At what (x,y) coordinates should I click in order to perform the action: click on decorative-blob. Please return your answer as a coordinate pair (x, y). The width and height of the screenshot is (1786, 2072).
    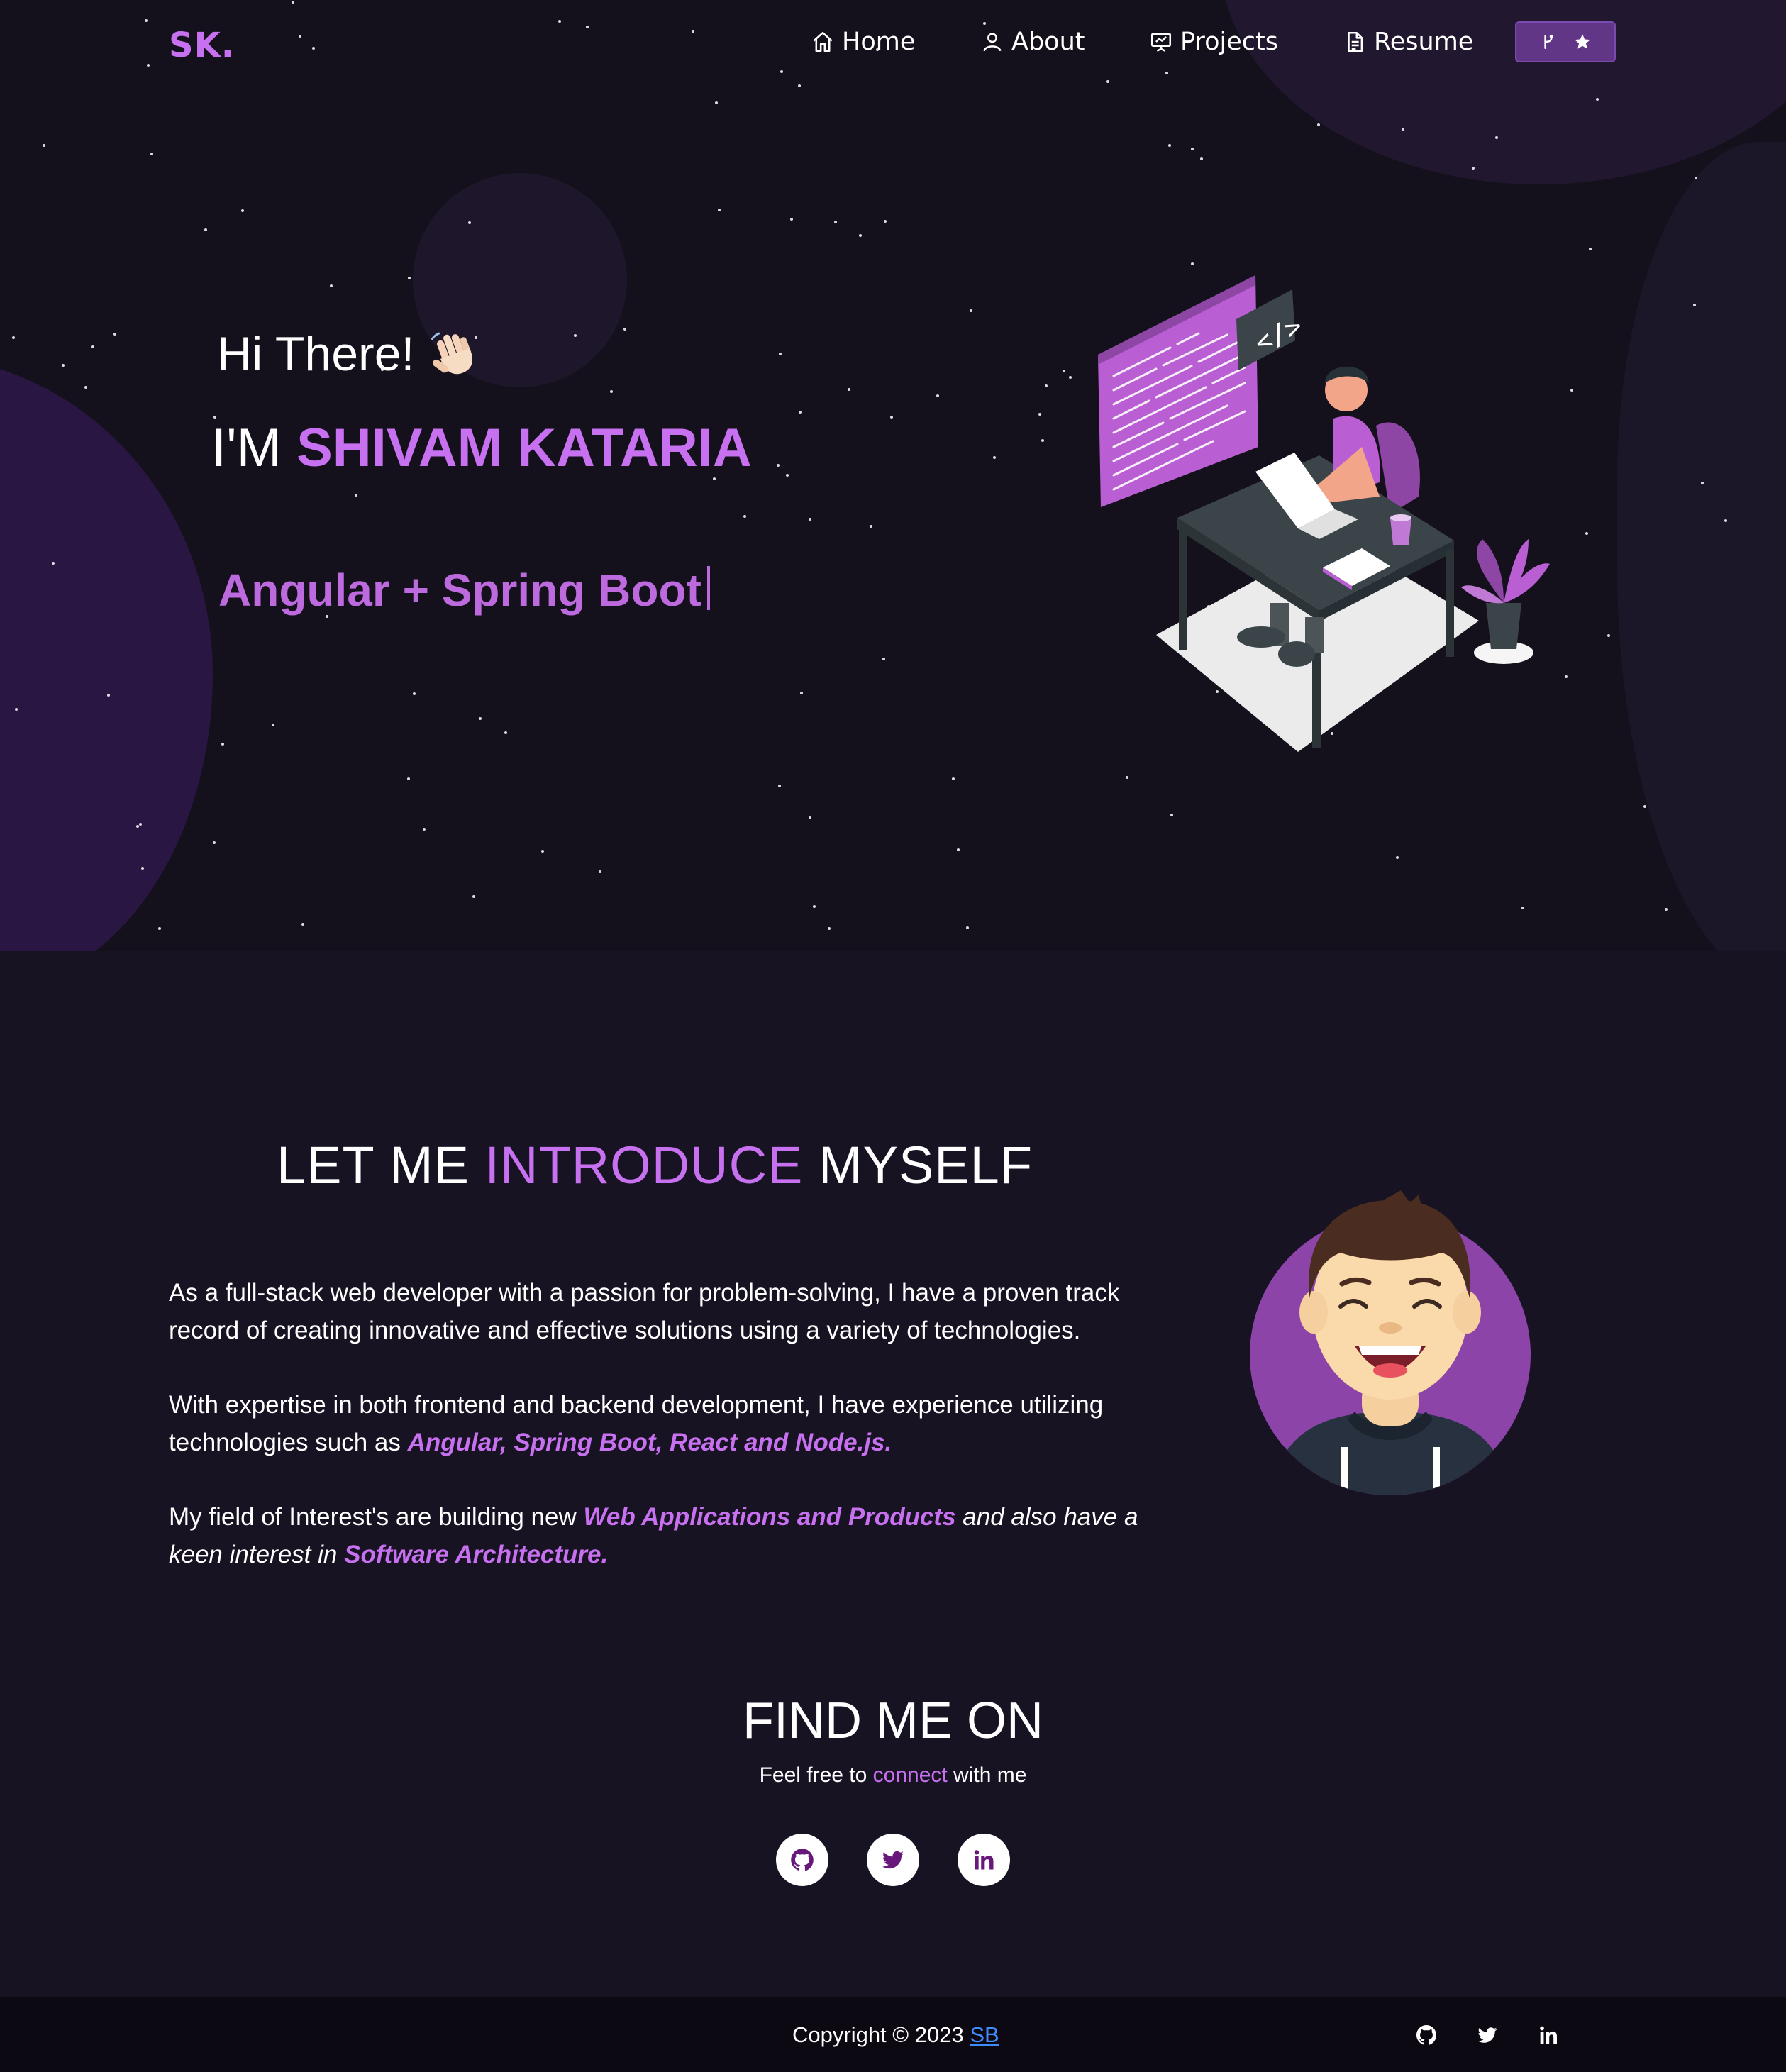
    Looking at the image, I should click on (1701, 546).